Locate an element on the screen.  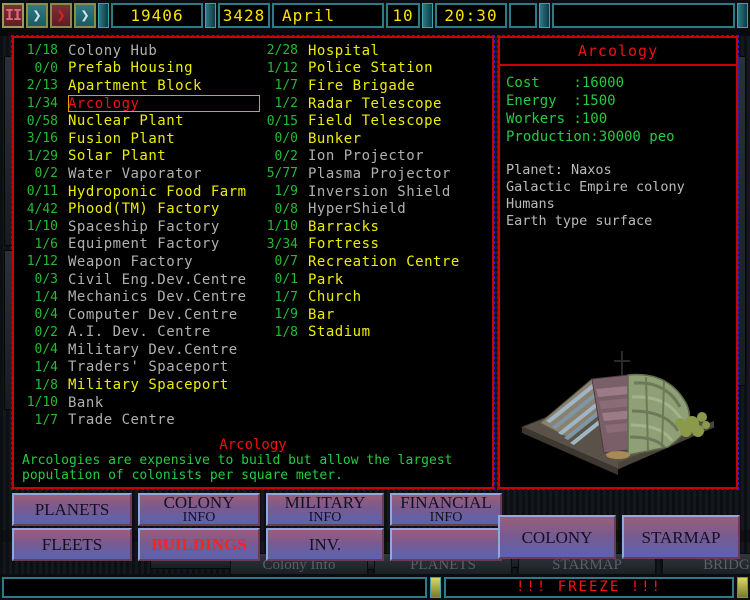
pause-button: II is located at coordinates (13, 15).